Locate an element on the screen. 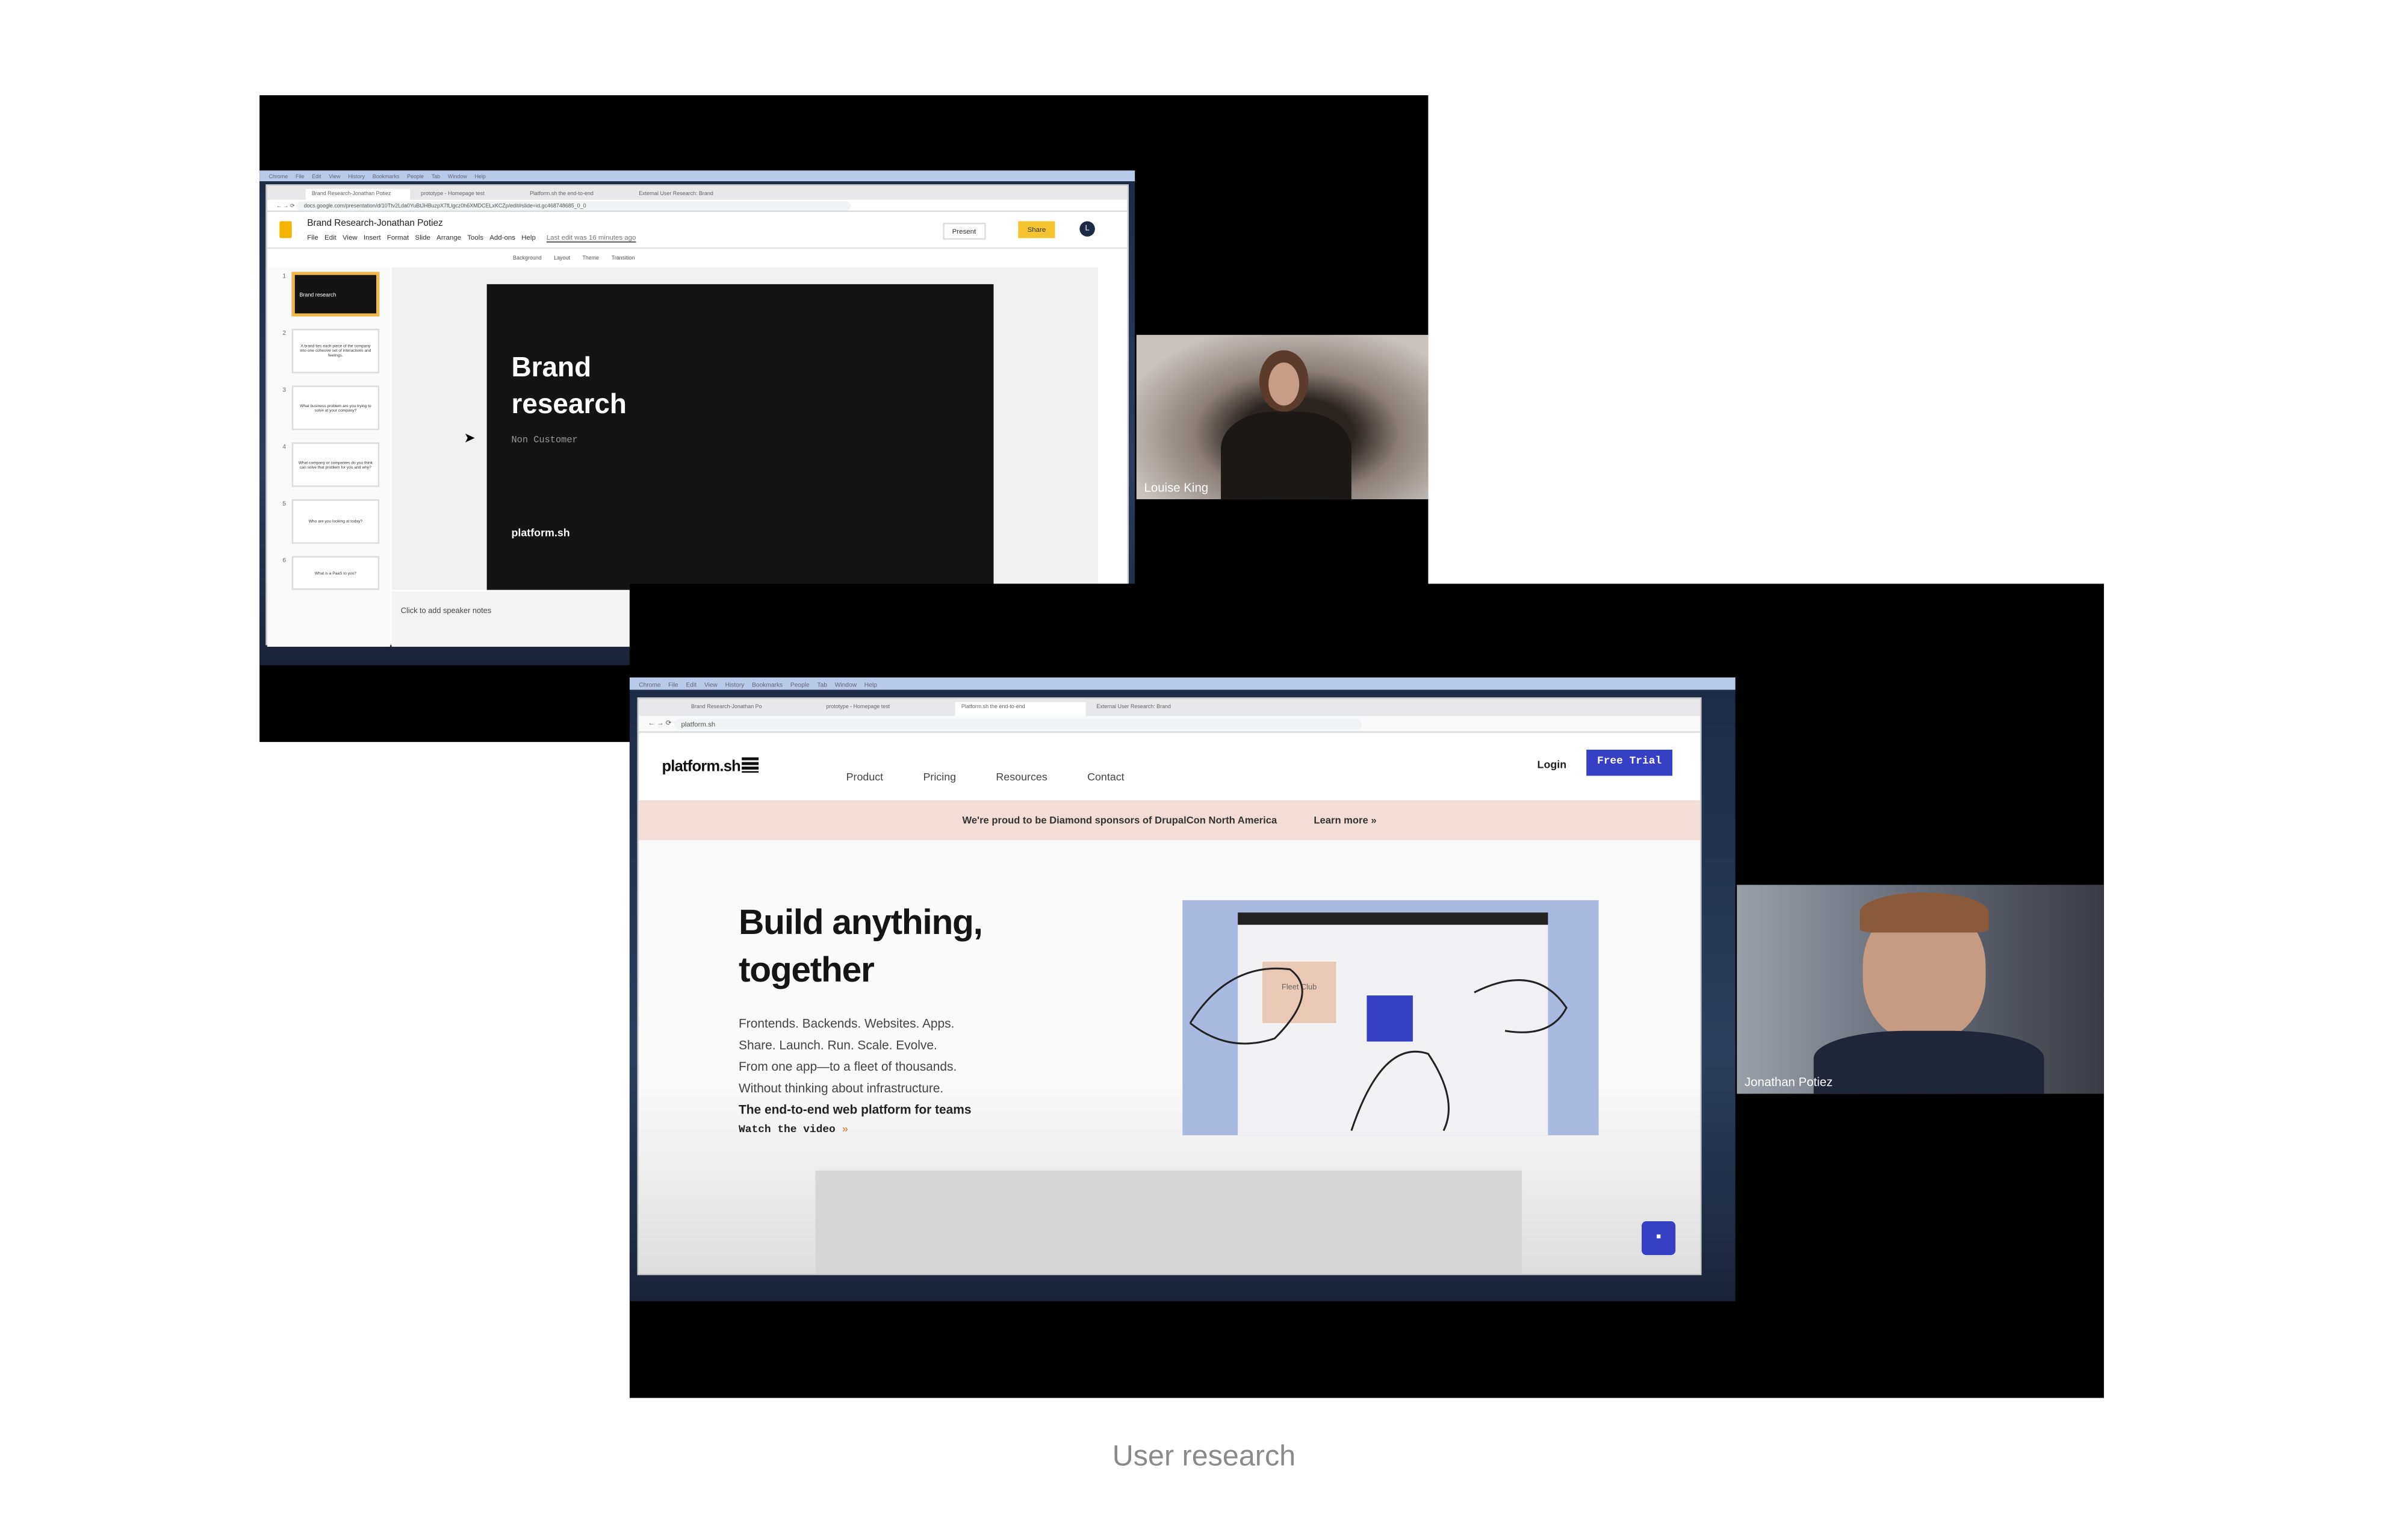 This screenshot has height=1538, width=2408. slide-number: 3 is located at coordinates (284, 389).